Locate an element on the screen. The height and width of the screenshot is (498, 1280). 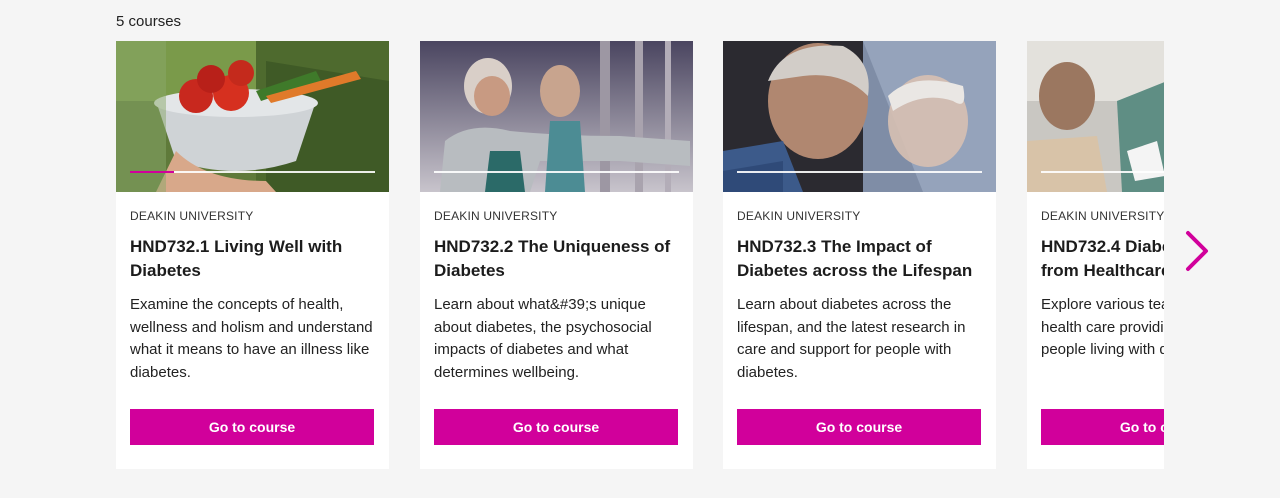
healthcare-consult-image is located at coordinates (1095, 116).